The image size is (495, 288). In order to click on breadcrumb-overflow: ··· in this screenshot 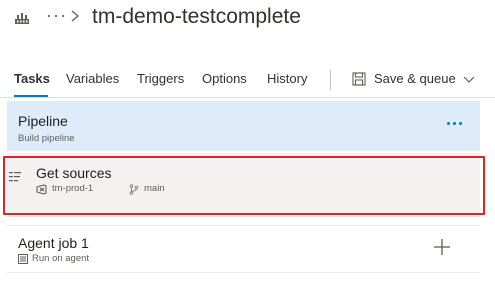, I will do `click(56, 15)`.